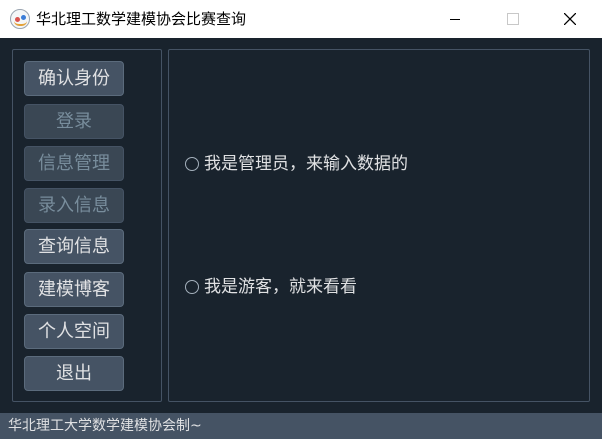 The image size is (602, 439). Describe the element at coordinates (570, 19) in the screenshot. I see `close-icon` at that location.